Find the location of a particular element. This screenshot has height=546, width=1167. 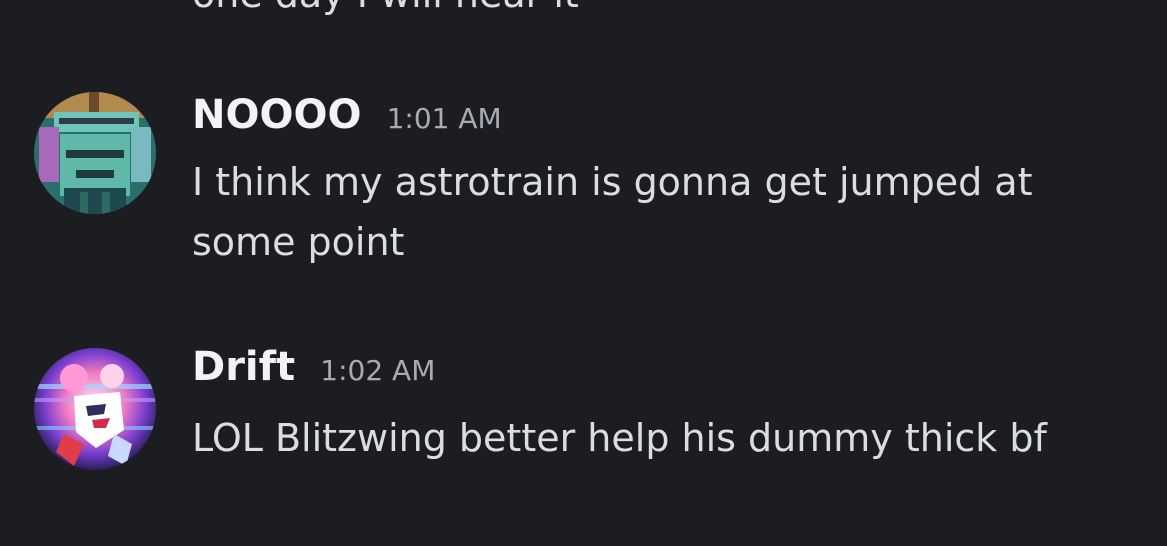

partial-message-text: one day I will hear it is located at coordinates (385, 7).